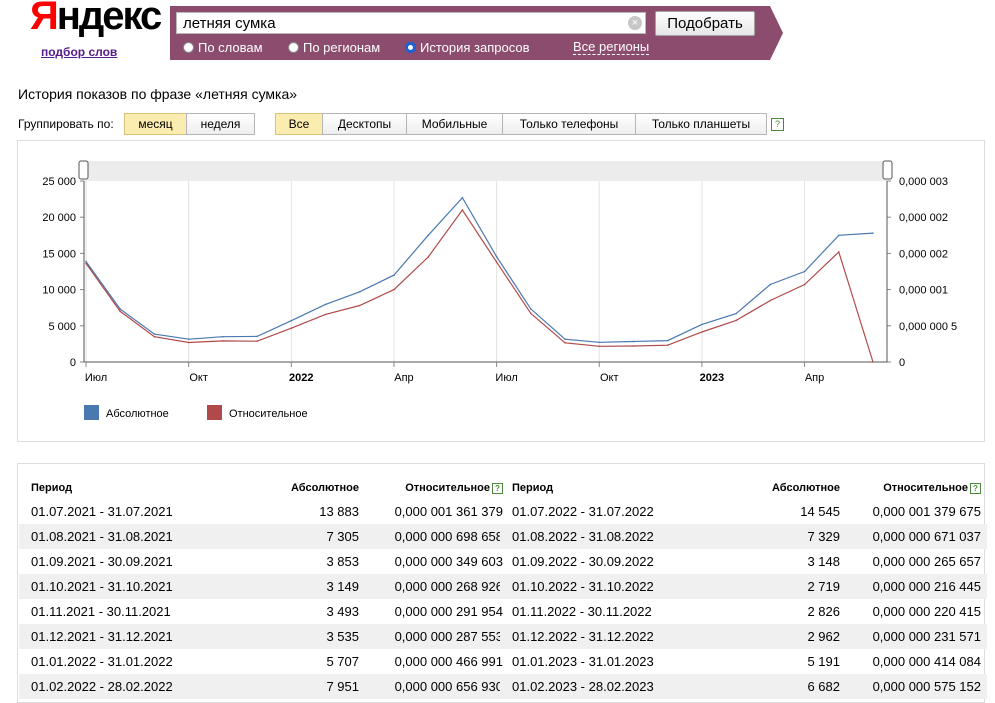 This screenshot has width=995, height=703. Describe the element at coordinates (926, 611) in the screenshot. I see `cell-relative: 0,000 000 220 415` at that location.